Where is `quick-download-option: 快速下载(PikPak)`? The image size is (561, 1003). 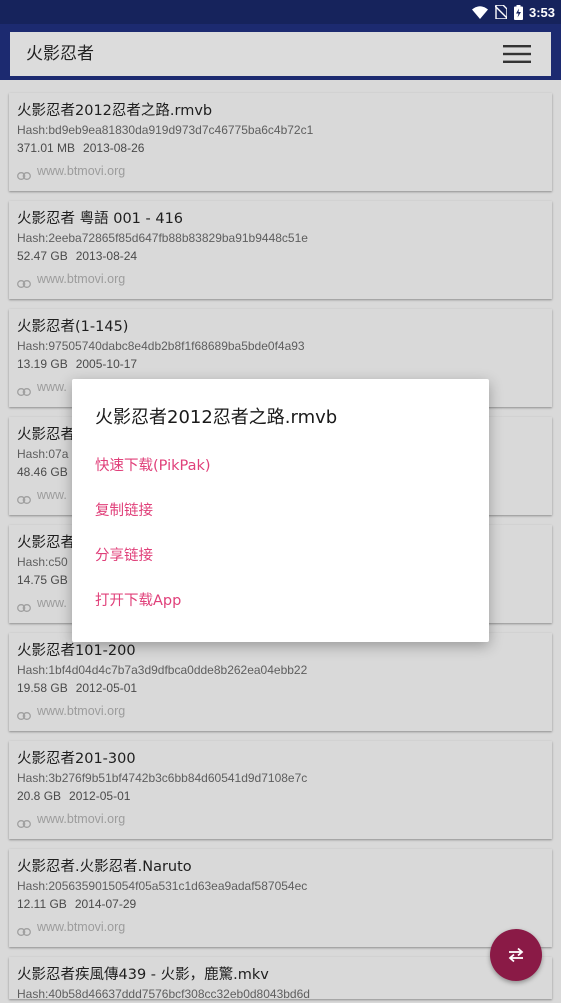 quick-download-option: 快速下载(PikPak) is located at coordinates (153, 464).